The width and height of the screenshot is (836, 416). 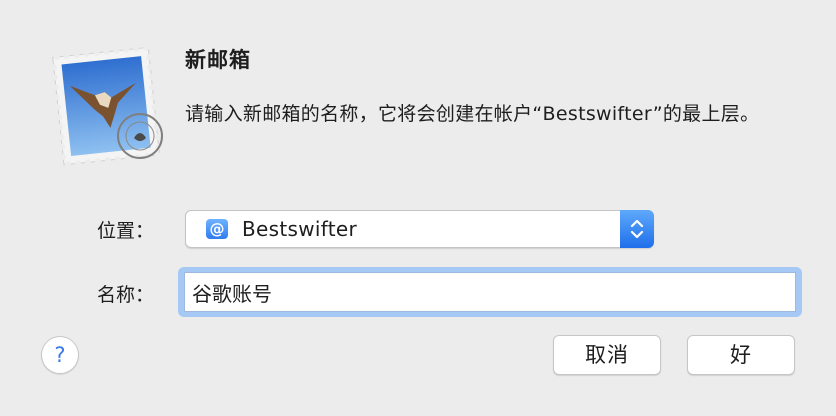 I want to click on dialog-title: 新邮箱, so click(x=218, y=60).